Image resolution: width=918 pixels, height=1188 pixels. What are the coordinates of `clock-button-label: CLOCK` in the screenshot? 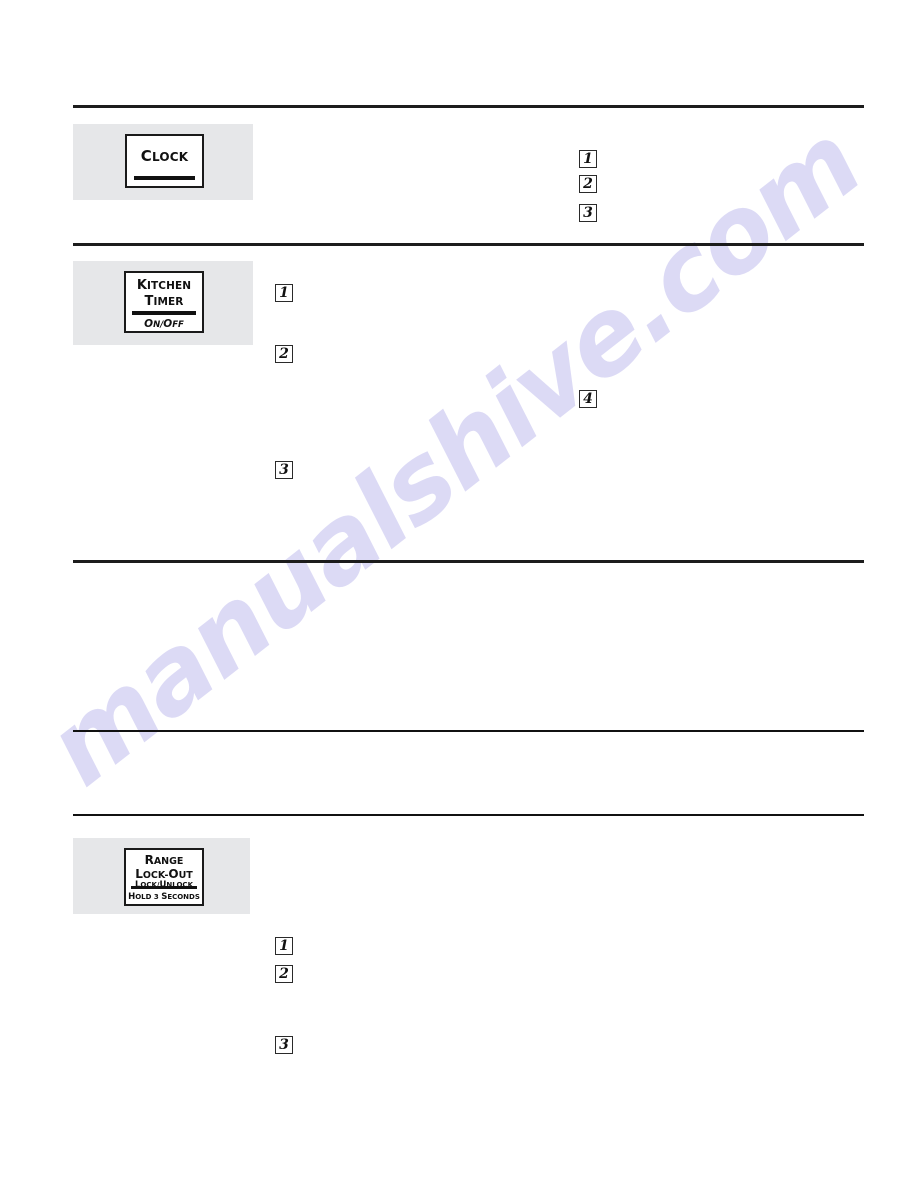 It's located at (164, 156).